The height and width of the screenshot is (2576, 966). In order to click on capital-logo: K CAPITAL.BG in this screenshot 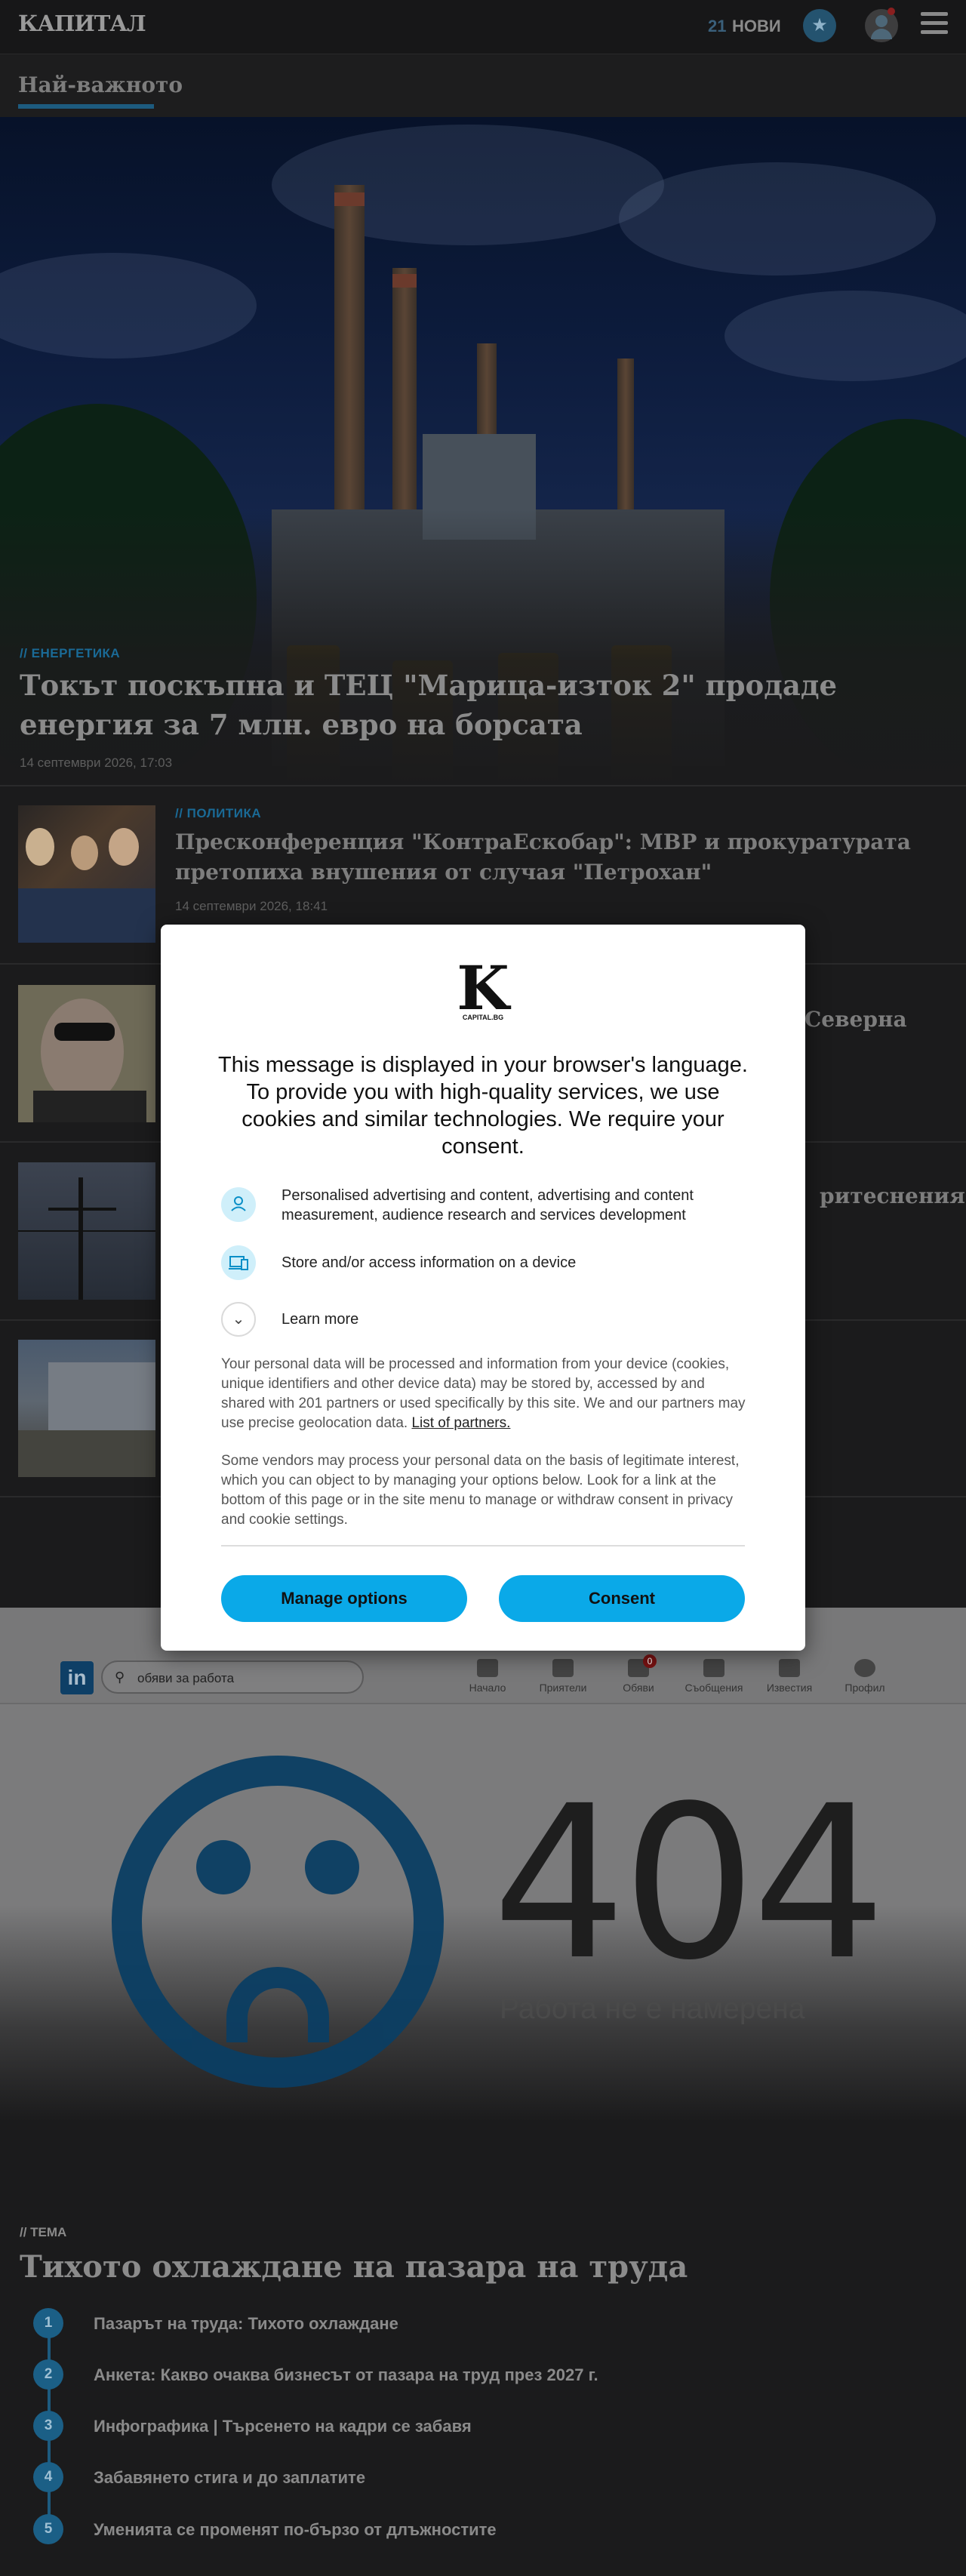, I will do `click(483, 988)`.